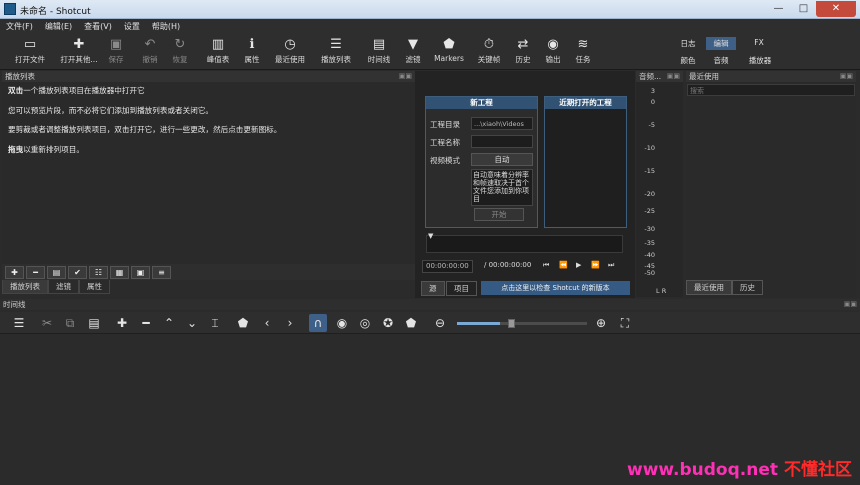  I want to click on ripple-markers-icon: ⬟, so click(411, 323).